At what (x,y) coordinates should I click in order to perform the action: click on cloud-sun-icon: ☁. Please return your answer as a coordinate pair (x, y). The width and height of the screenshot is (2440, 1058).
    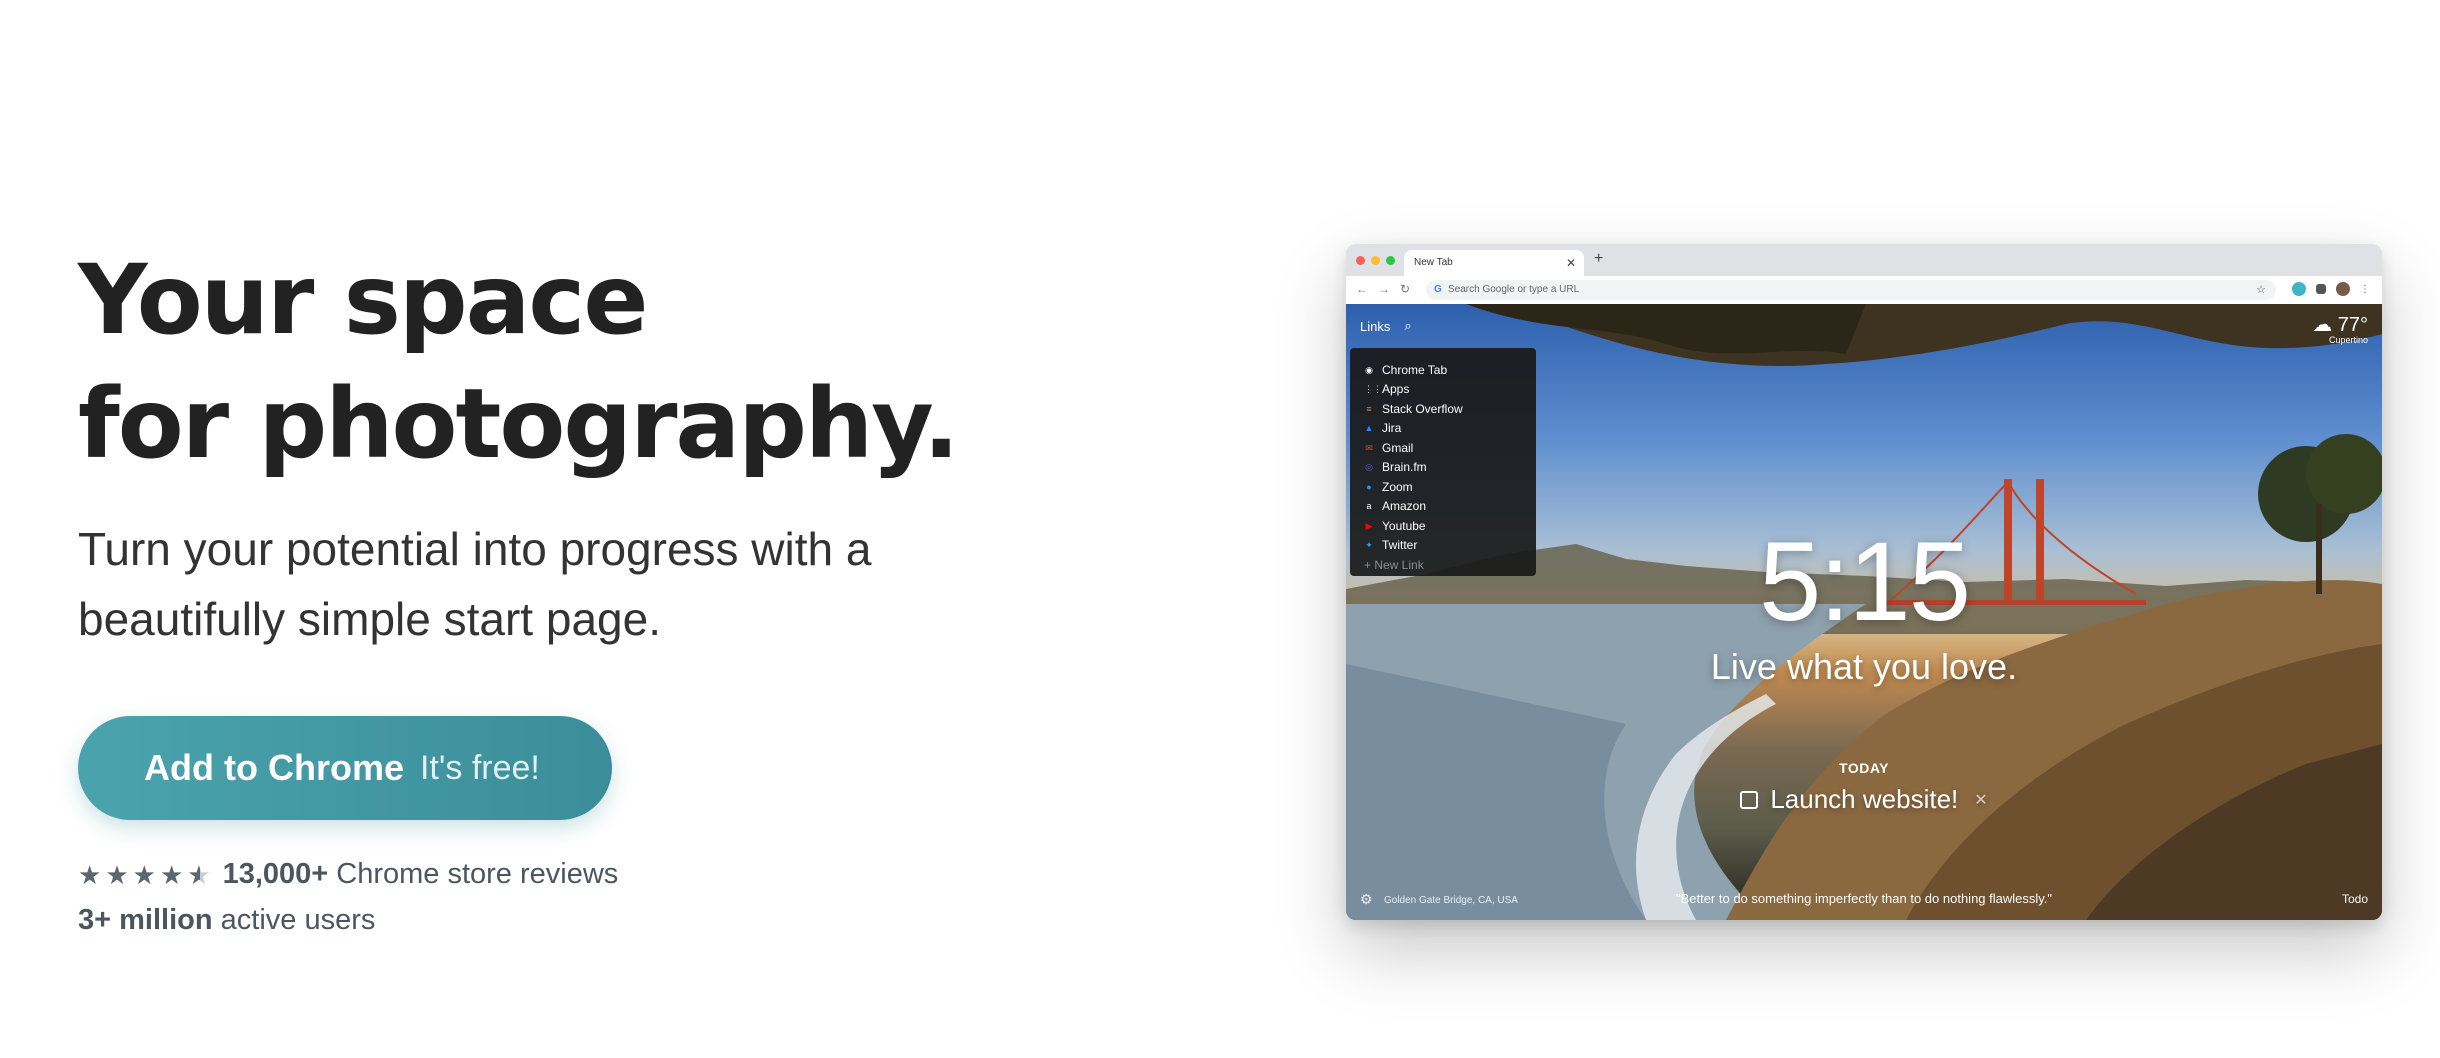
    Looking at the image, I should click on (2322, 325).